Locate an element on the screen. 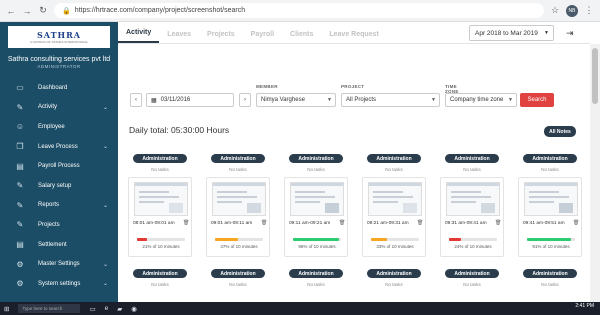 Image resolution: width=600 pixels, height=315 pixels. screenshot-card: 08:01 am-09:01 am 🗑 21% of 10 minutes is located at coordinates (160, 217).